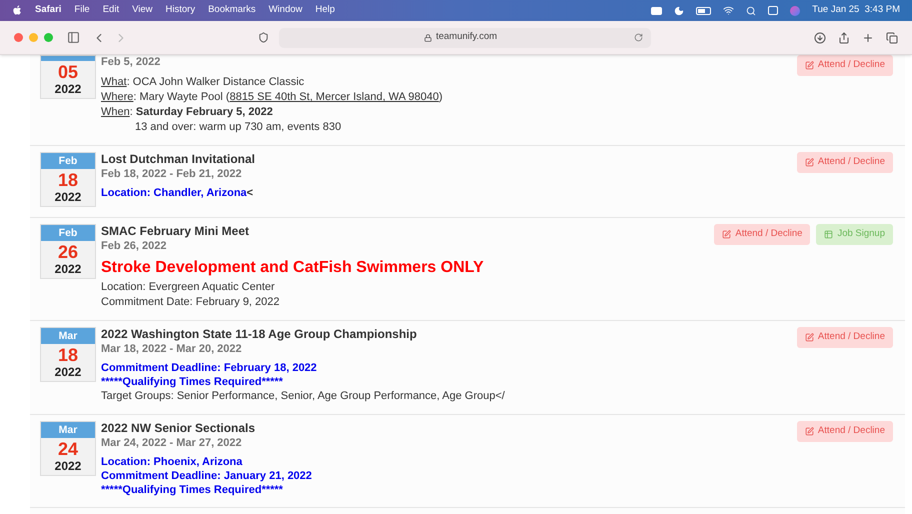  I want to click on moon-icon, so click(679, 11).